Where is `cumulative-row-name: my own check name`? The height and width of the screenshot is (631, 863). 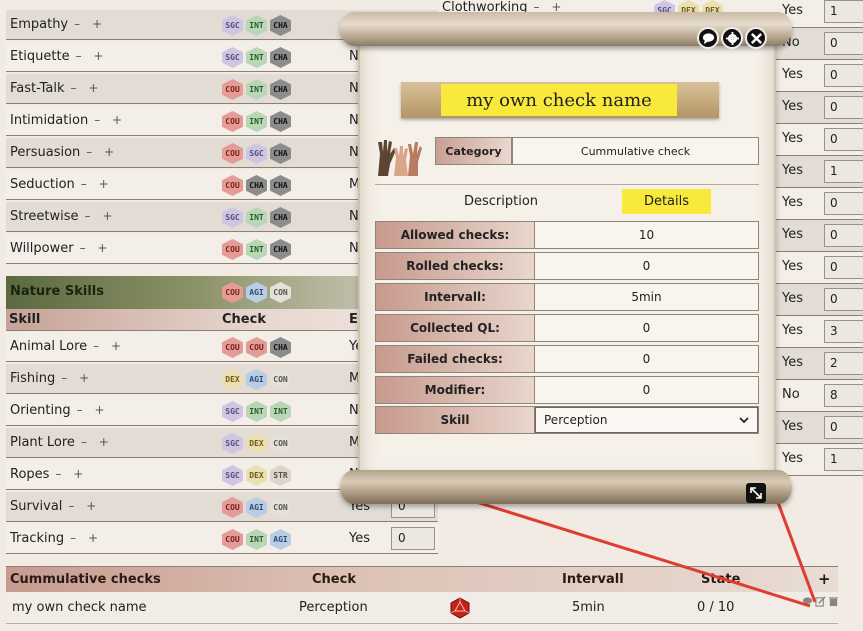 cumulative-row-name: my own check name is located at coordinates (79, 607).